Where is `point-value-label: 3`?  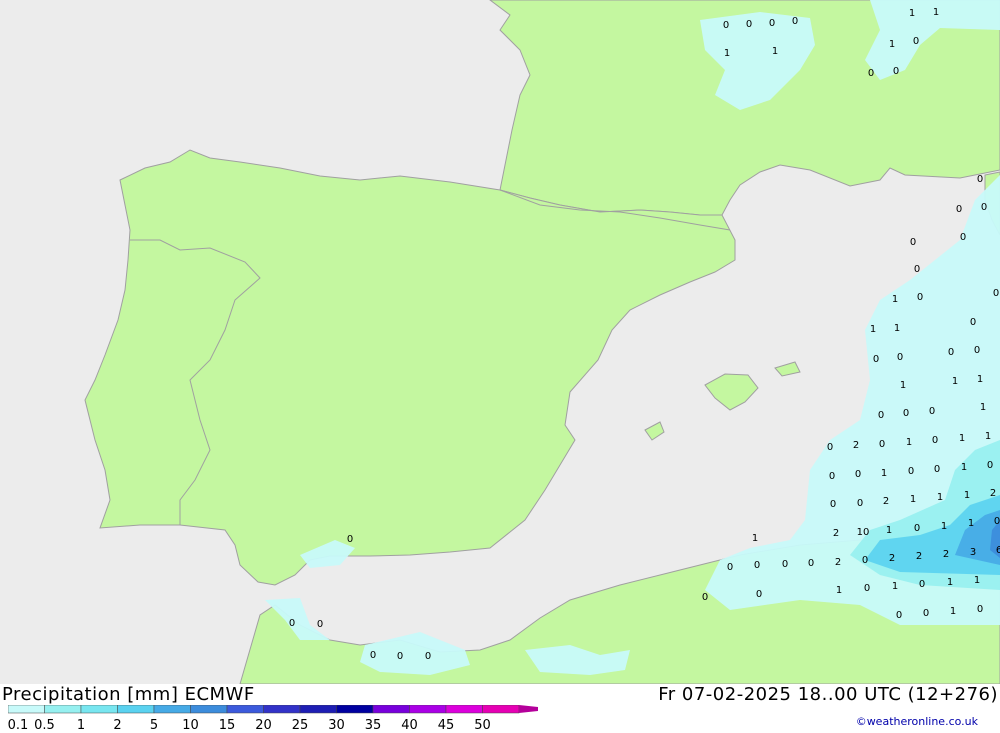 point-value-label: 3 is located at coordinates (973, 552).